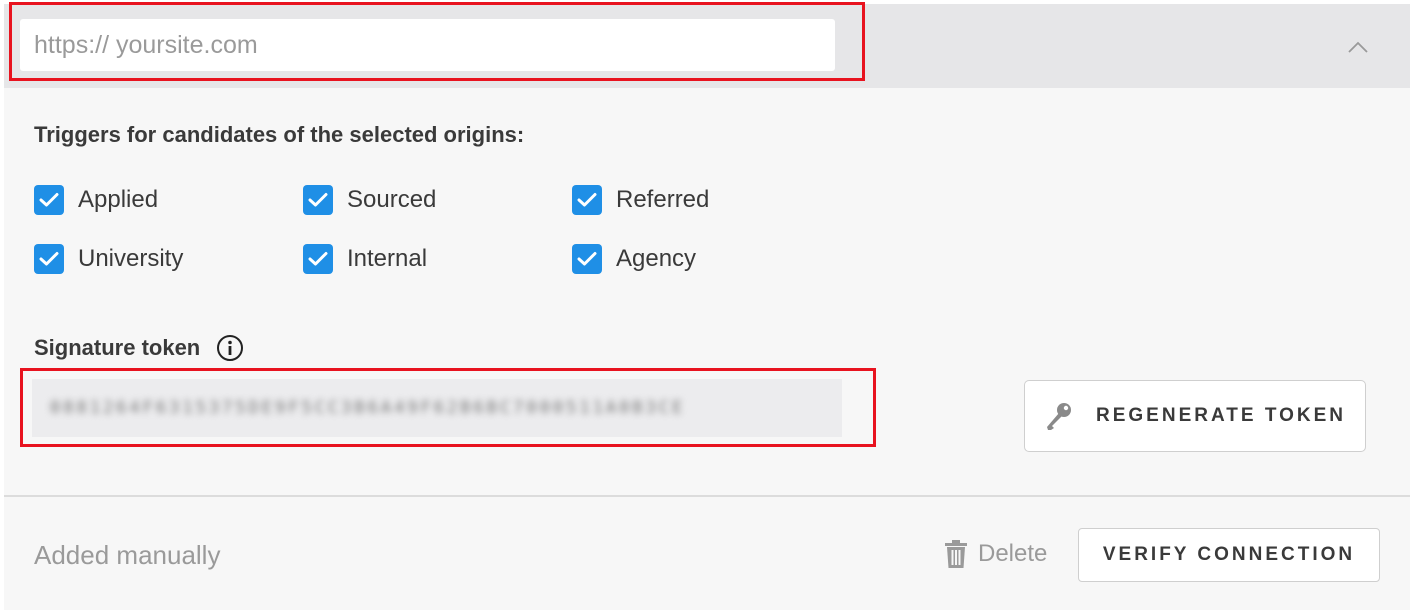  Describe the element at coordinates (1059, 416) in the screenshot. I see `key-icon` at that location.